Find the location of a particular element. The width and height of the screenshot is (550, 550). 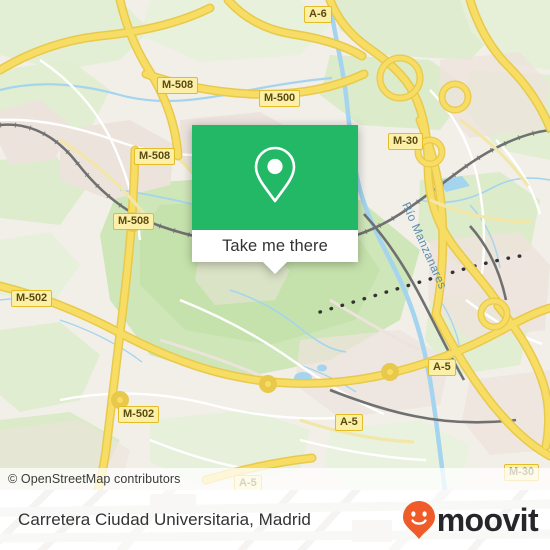

take-me-there-button: Take me there is located at coordinates (275, 246).